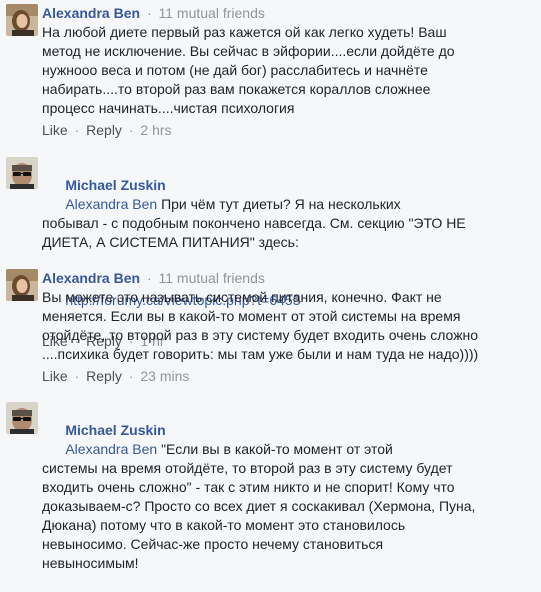  I want to click on timestamp: 23 mins, so click(164, 376).